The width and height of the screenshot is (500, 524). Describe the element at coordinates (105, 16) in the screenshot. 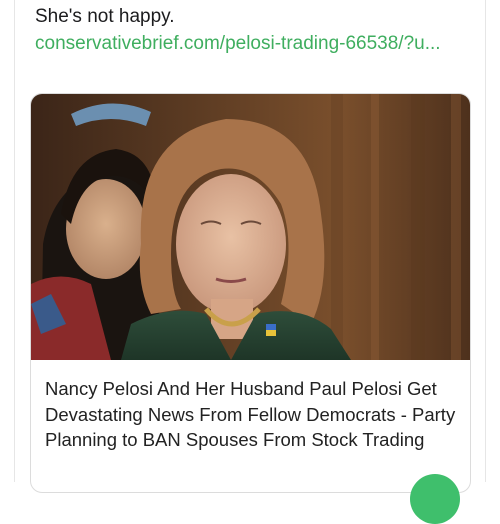

I see `post-text: She's not happy.` at that location.